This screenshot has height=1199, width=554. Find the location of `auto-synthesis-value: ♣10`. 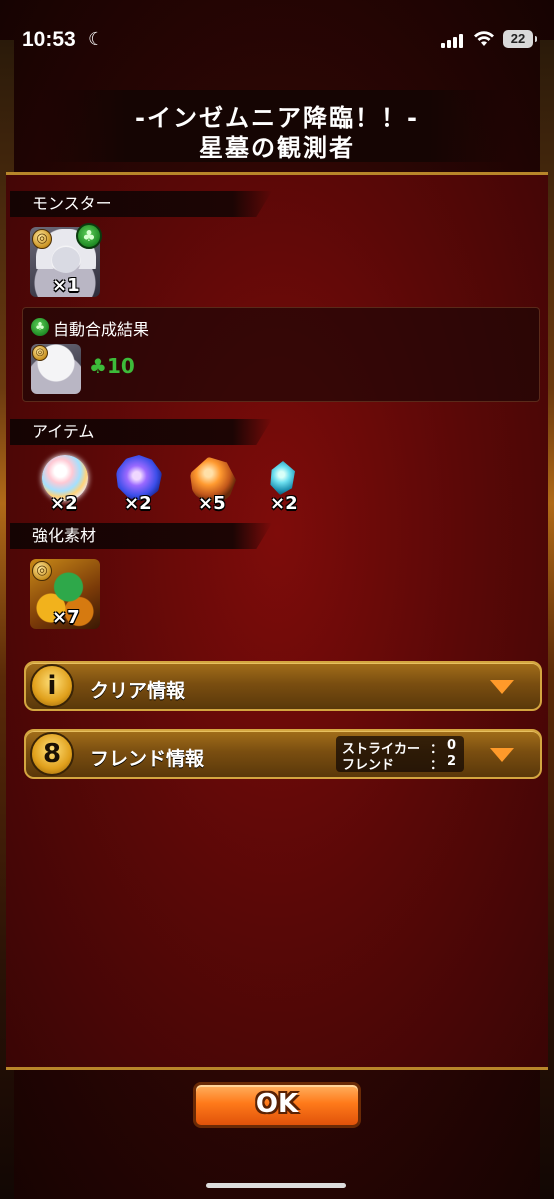

auto-synthesis-value: ♣10 is located at coordinates (112, 366).